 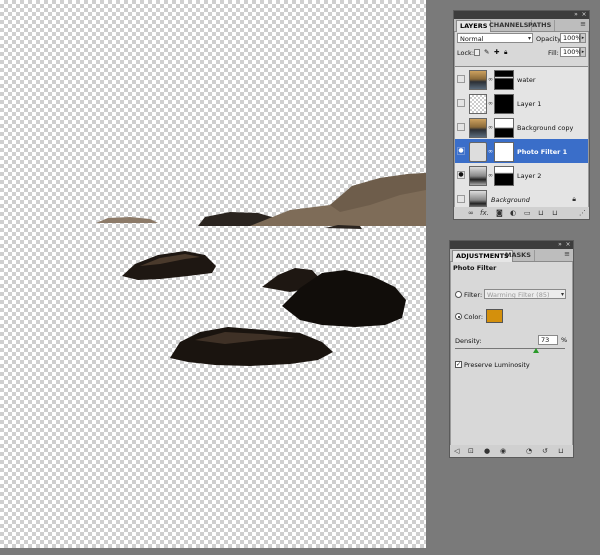 I want to click on resize-grip-icon: ⋰, so click(x=582, y=213).